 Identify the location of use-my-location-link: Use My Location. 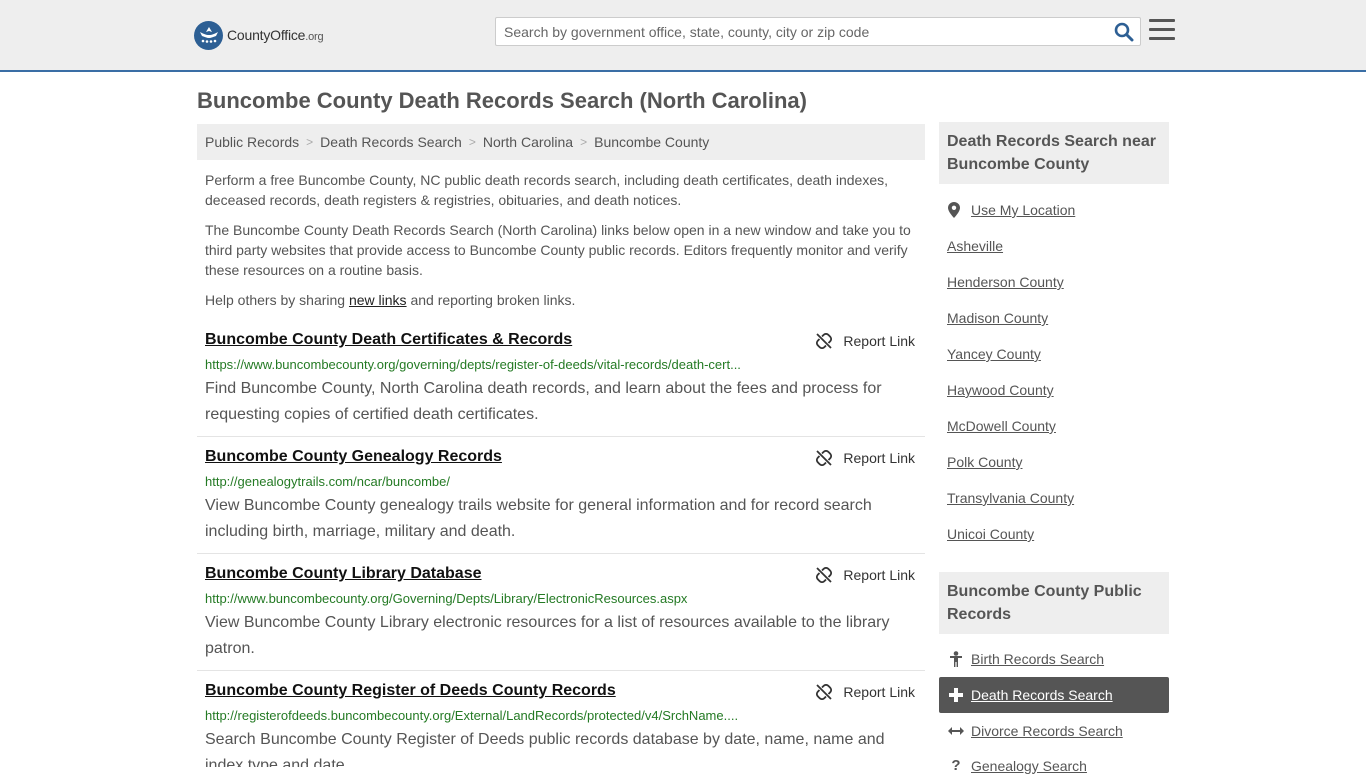
(1011, 210).